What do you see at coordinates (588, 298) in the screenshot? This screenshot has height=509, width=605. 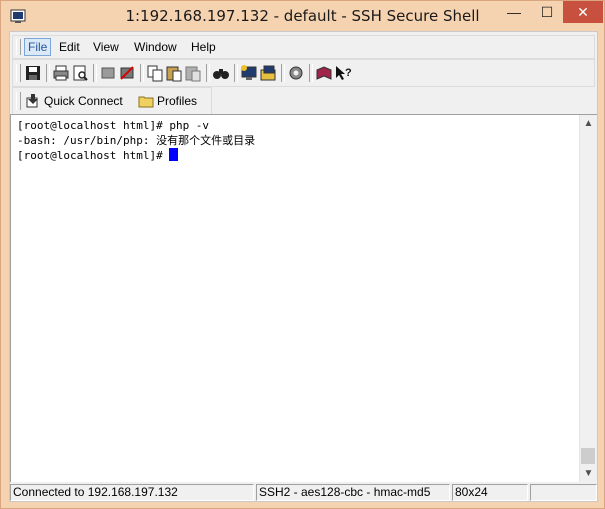 I see `vertical-scrollbar: ▲ ▼` at bounding box center [588, 298].